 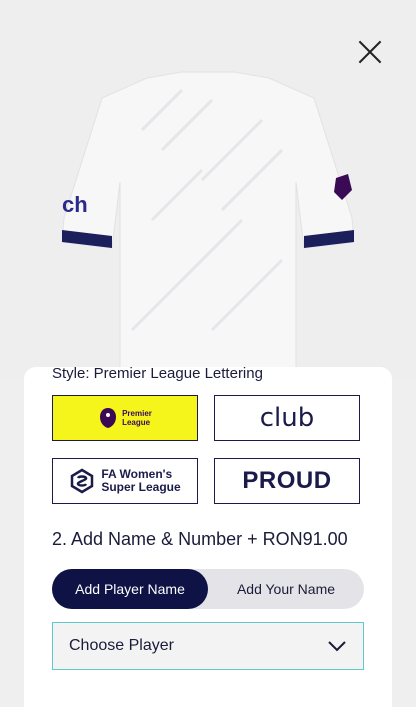 I want to click on name-source-toggle: Add Player Name Add Your Name, so click(x=208, y=589).